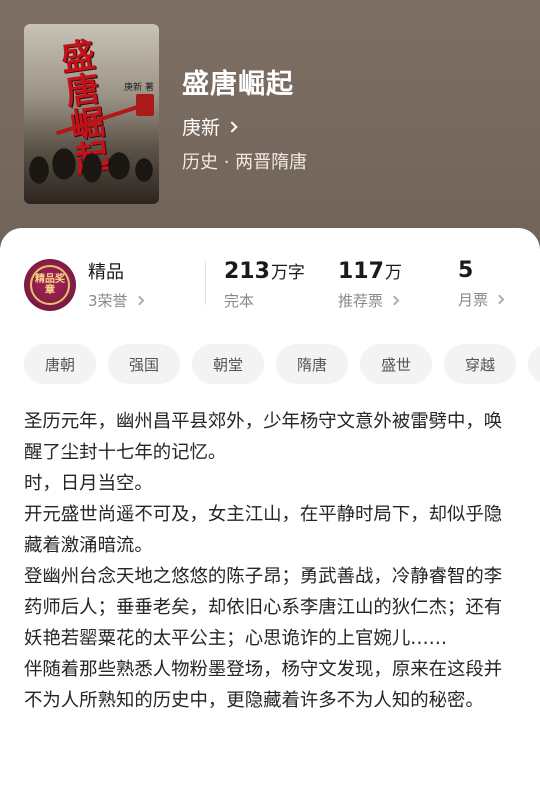  Describe the element at coordinates (263, 437) in the screenshot. I see `description-paragraph: 圣历元年，幽州昌平县郊外，少年杨守文意外被雷劈中，唤醒了尘封十七年的记忆。` at that location.